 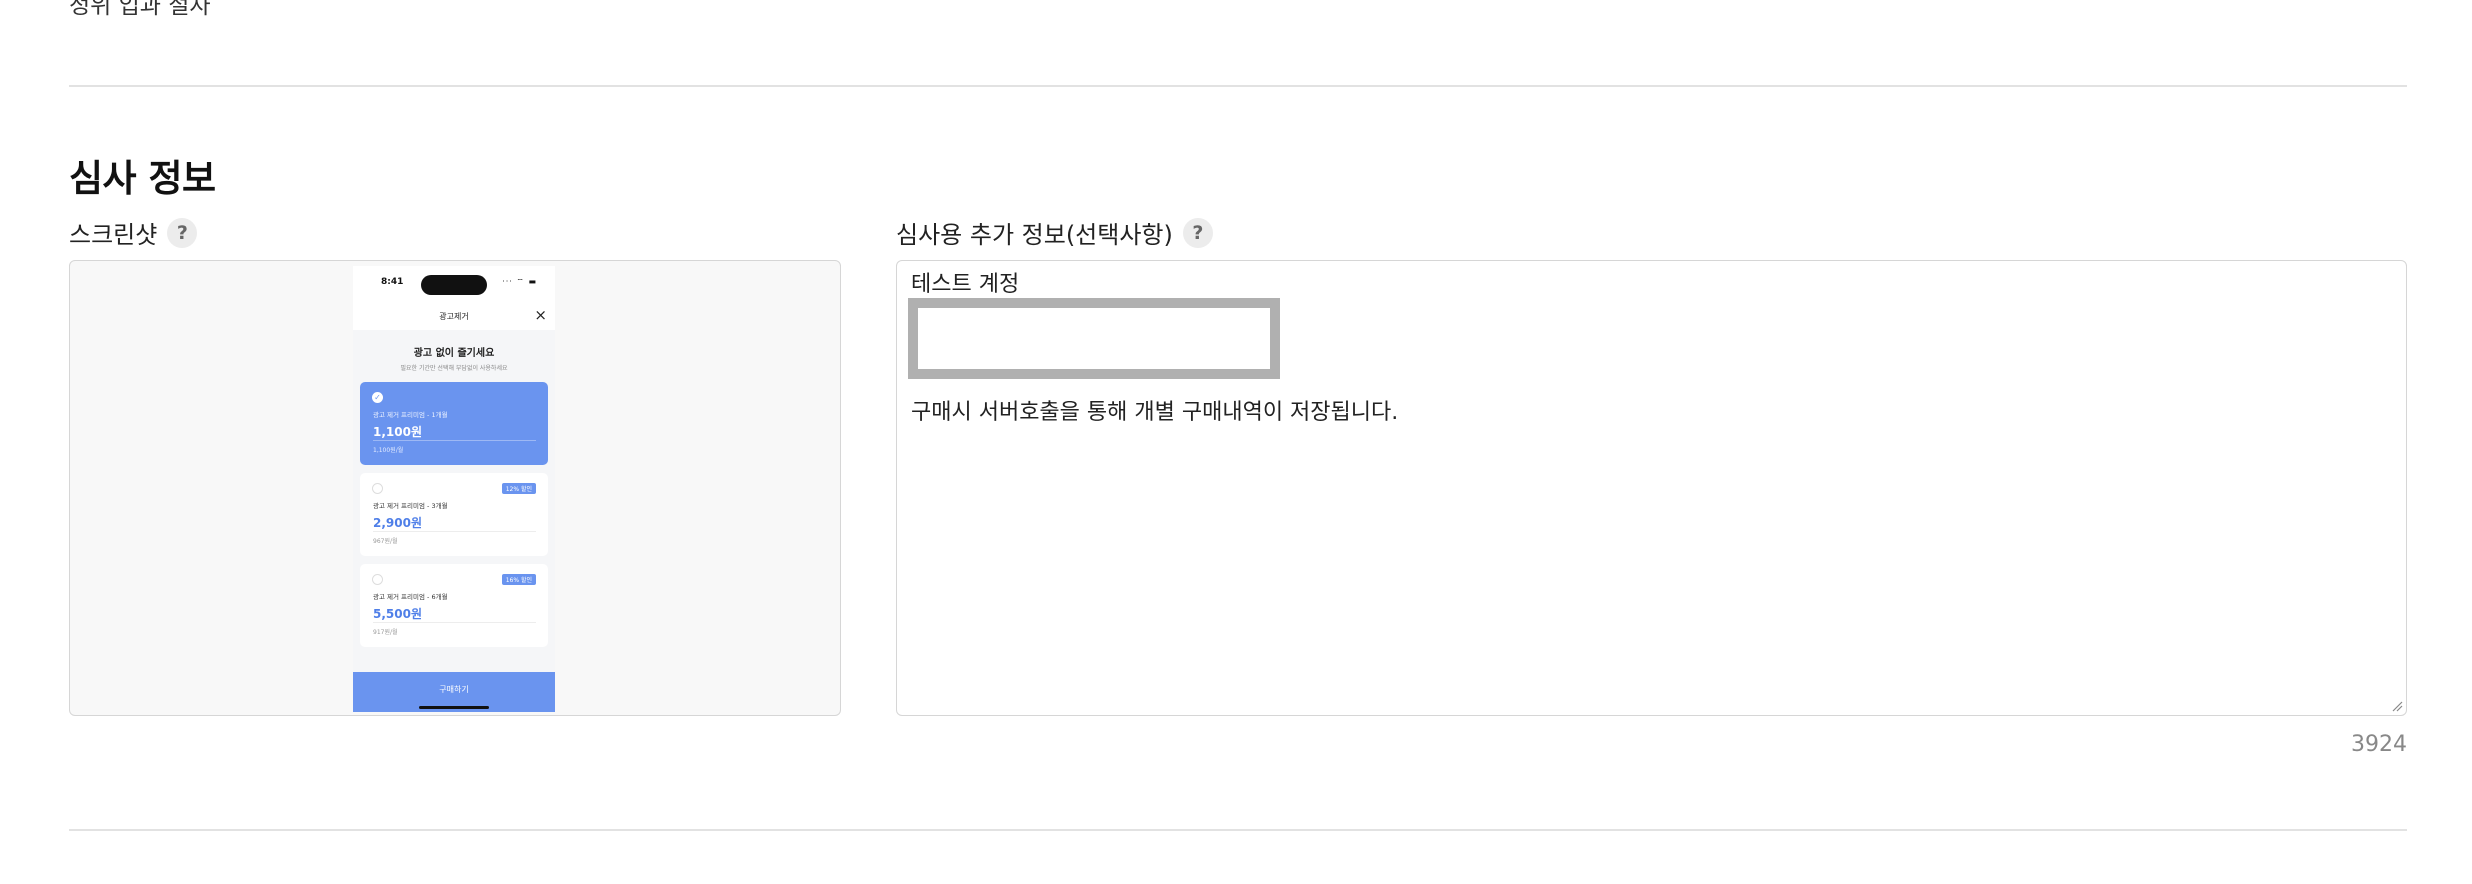 What do you see at coordinates (142, 178) in the screenshot?
I see `section-title: 심사 정보` at bounding box center [142, 178].